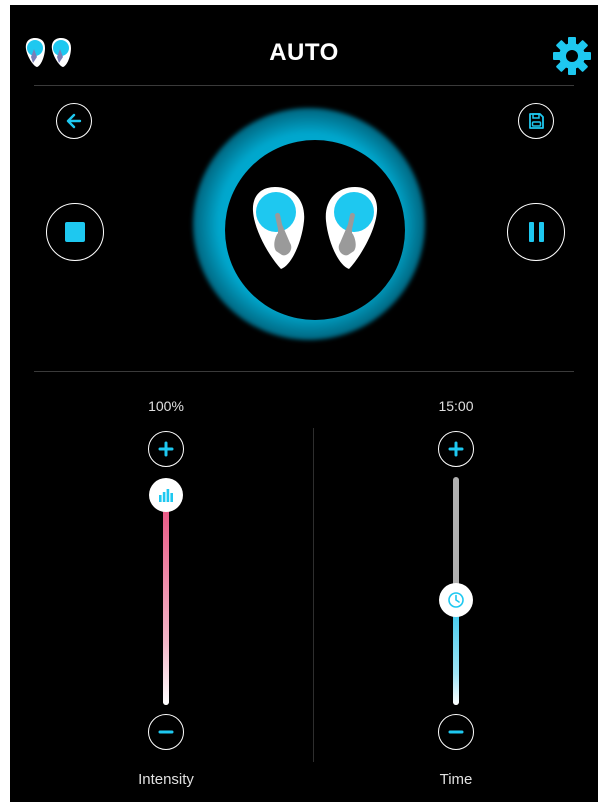 The image size is (606, 809). Describe the element at coordinates (456, 406) in the screenshot. I see `time-value: 15:00` at that location.